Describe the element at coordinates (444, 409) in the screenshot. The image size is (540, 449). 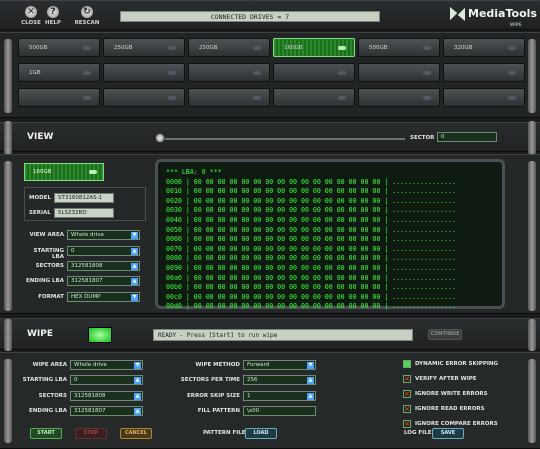
I see `option-checkbox: × IGNORE READ ERRORS` at that location.